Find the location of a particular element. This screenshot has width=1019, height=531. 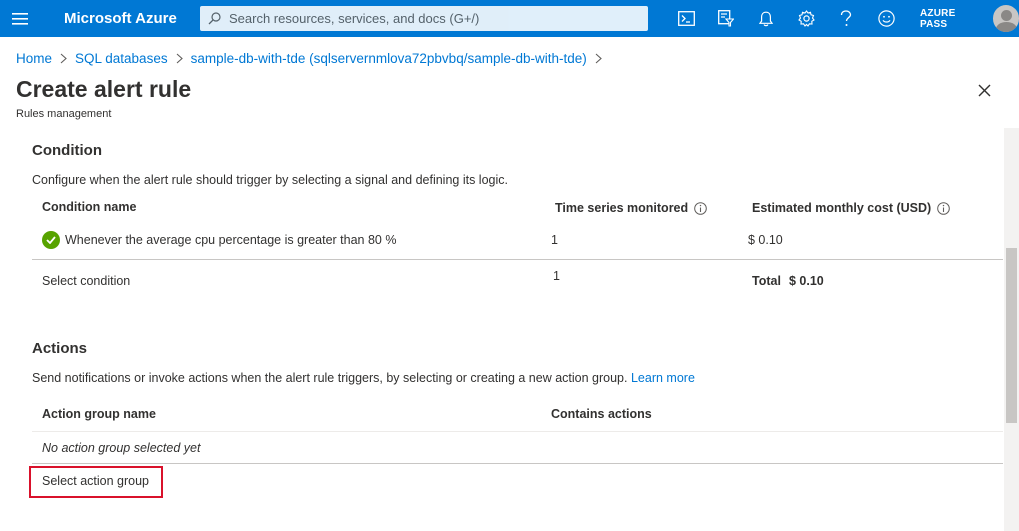

search-input is located at coordinates (438, 18).